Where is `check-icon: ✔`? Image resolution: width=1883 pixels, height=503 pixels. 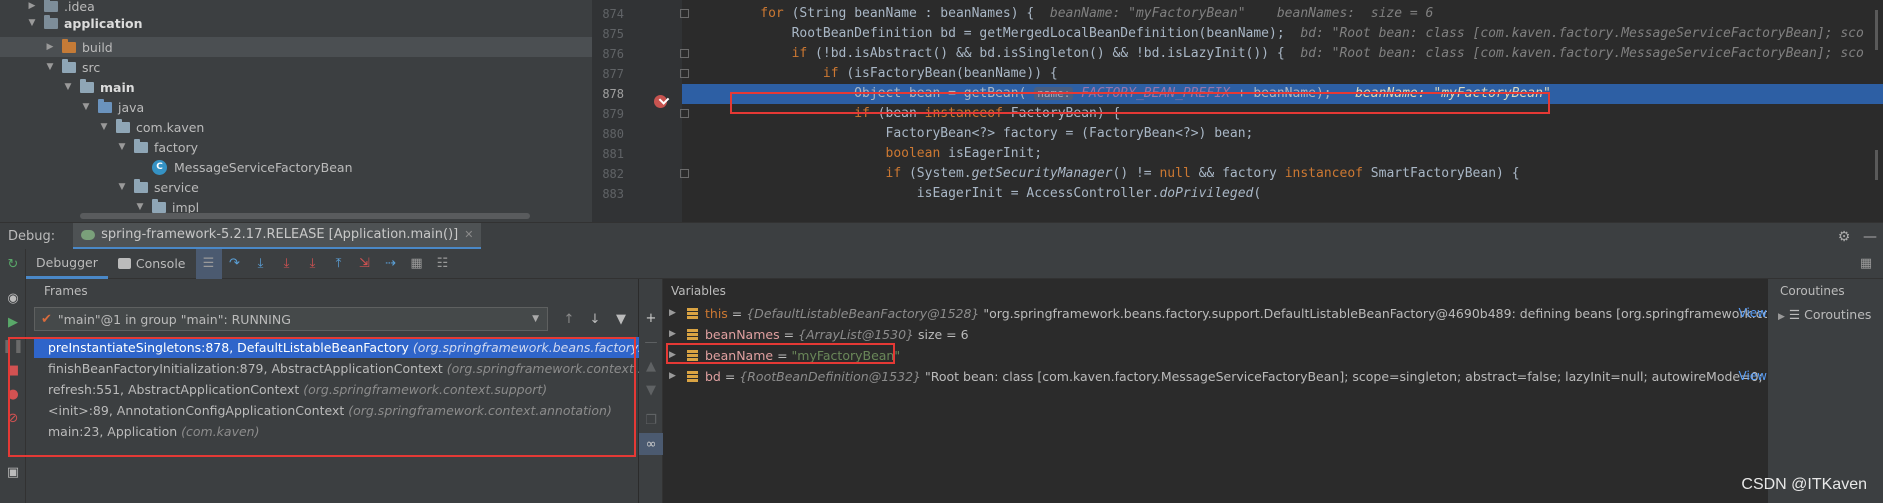 check-icon: ✔ is located at coordinates (46, 319).